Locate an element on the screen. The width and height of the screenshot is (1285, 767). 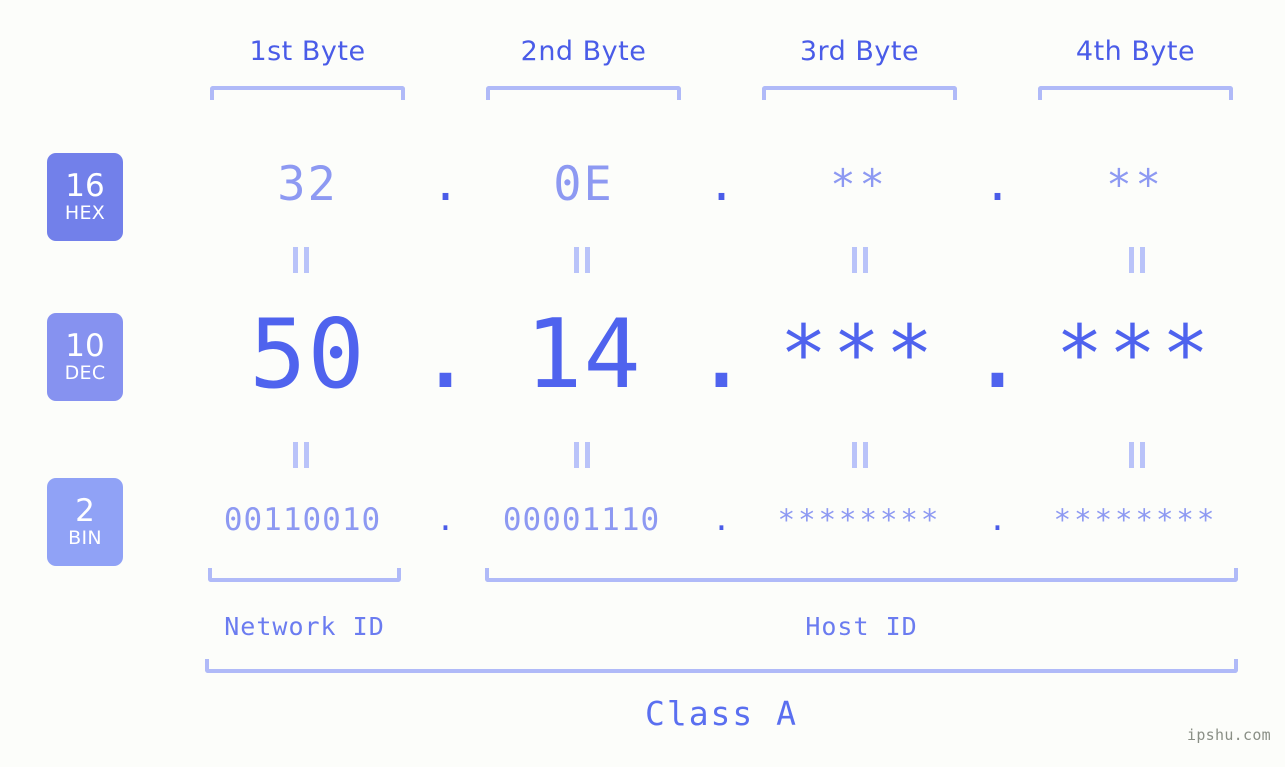
byte-header-label-1: 1st Byte is located at coordinates (307, 51).